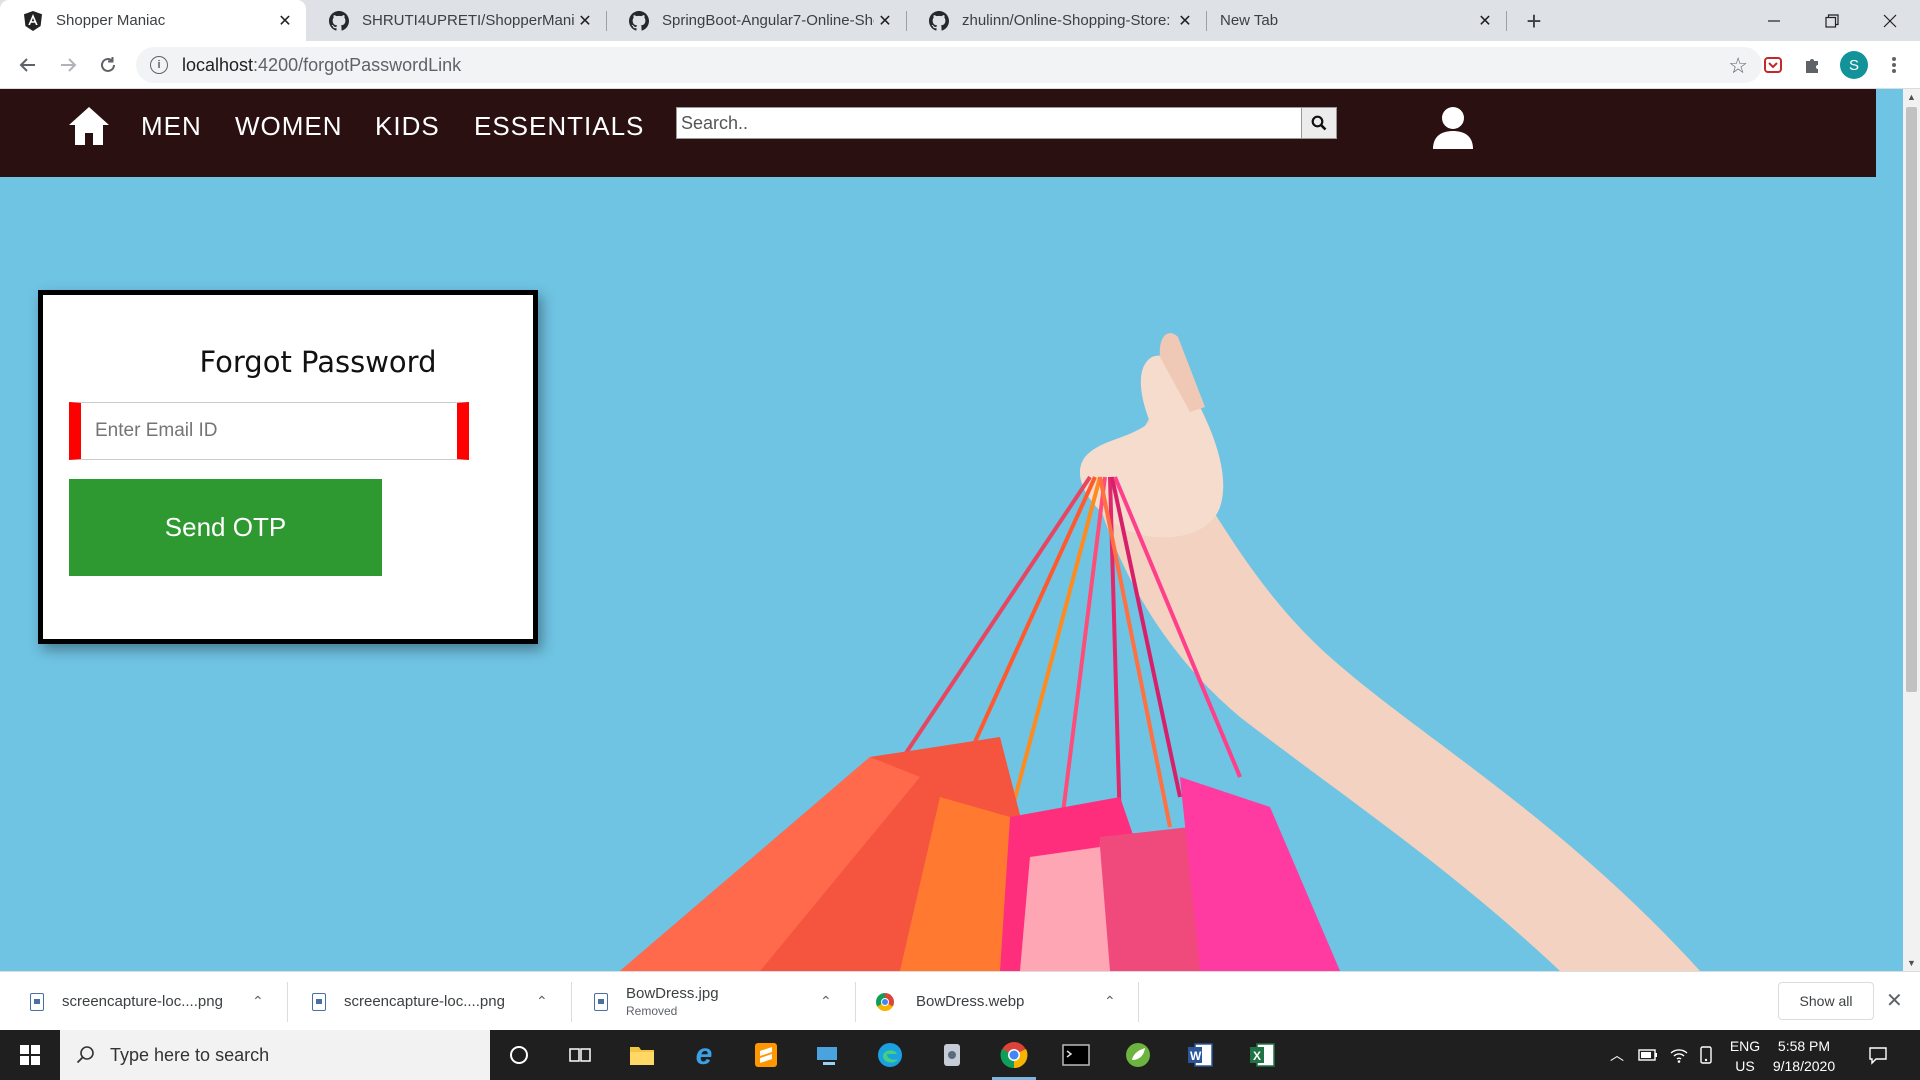  I want to click on tab-title: SpringBoot-Angular7-Online-Sho, so click(768, 20).